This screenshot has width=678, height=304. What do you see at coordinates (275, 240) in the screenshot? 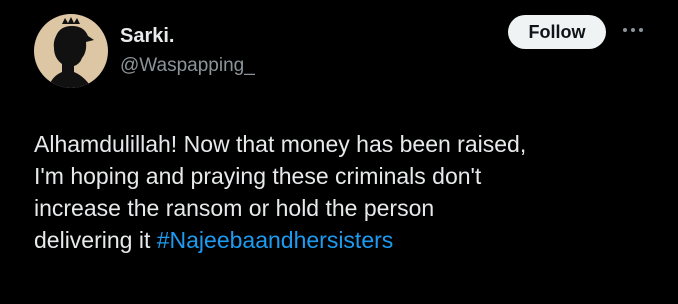
I see `hashtag-link: #Najeebaandhersisters` at bounding box center [275, 240].